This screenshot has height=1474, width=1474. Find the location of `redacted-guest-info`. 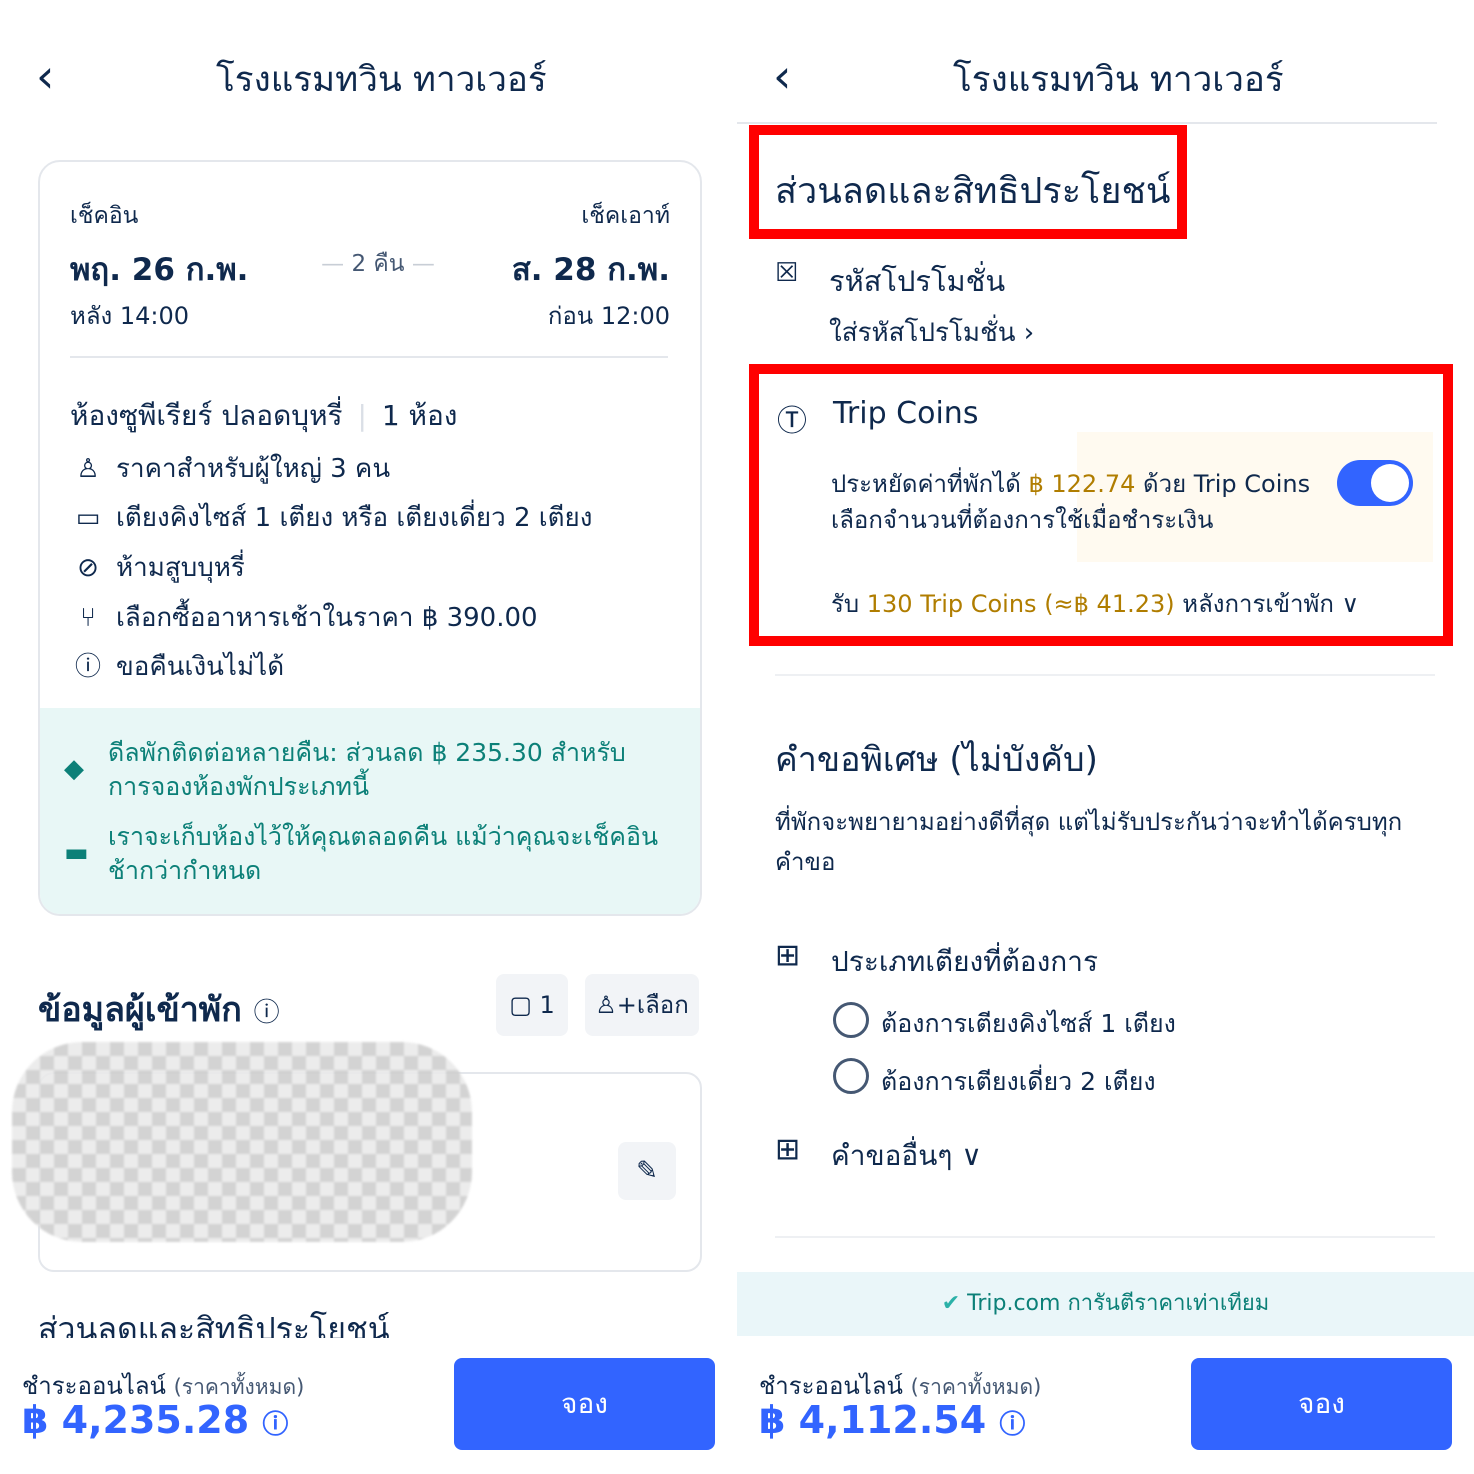

redacted-guest-info is located at coordinates (242, 1142).